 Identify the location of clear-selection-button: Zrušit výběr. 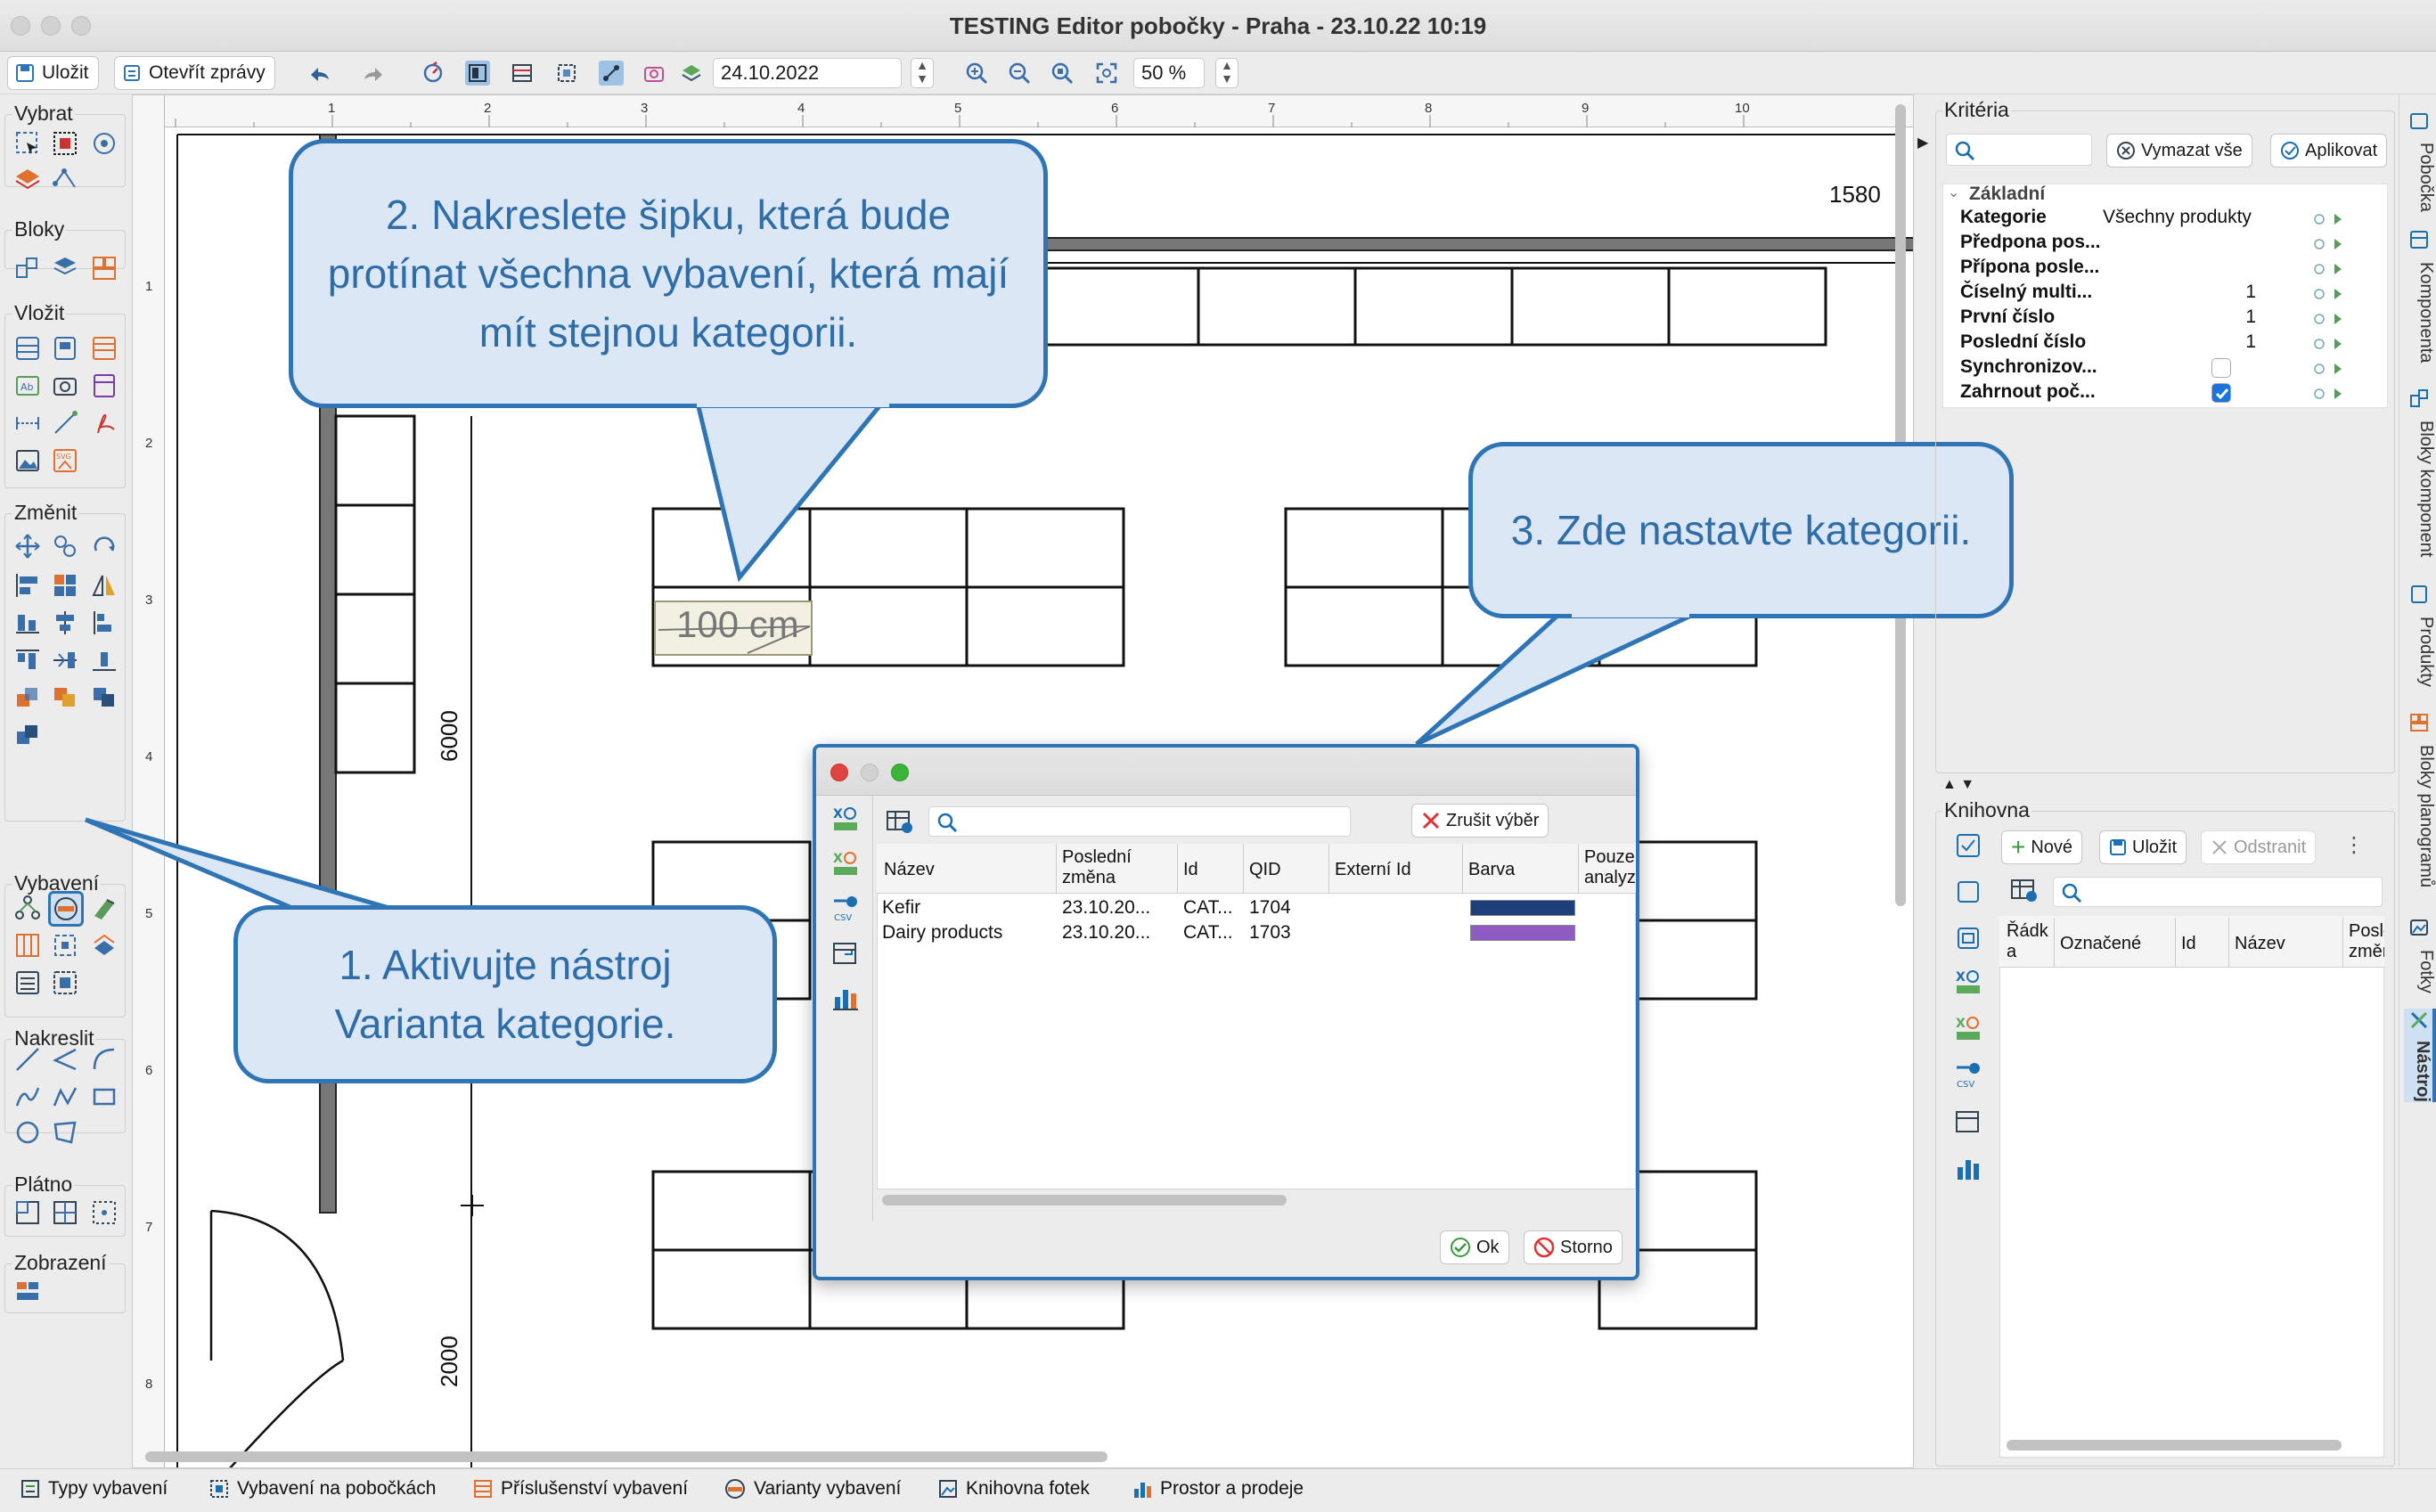
(1480, 821).